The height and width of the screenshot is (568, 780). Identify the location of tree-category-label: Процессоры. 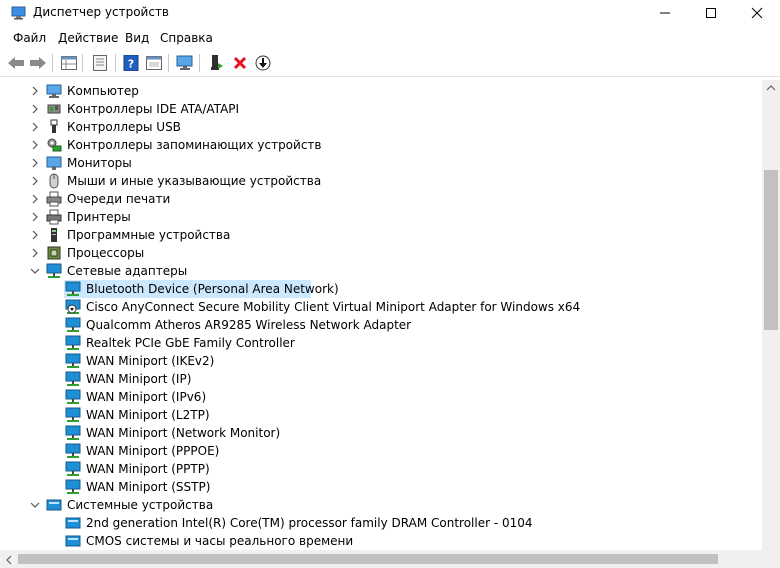
(106, 253).